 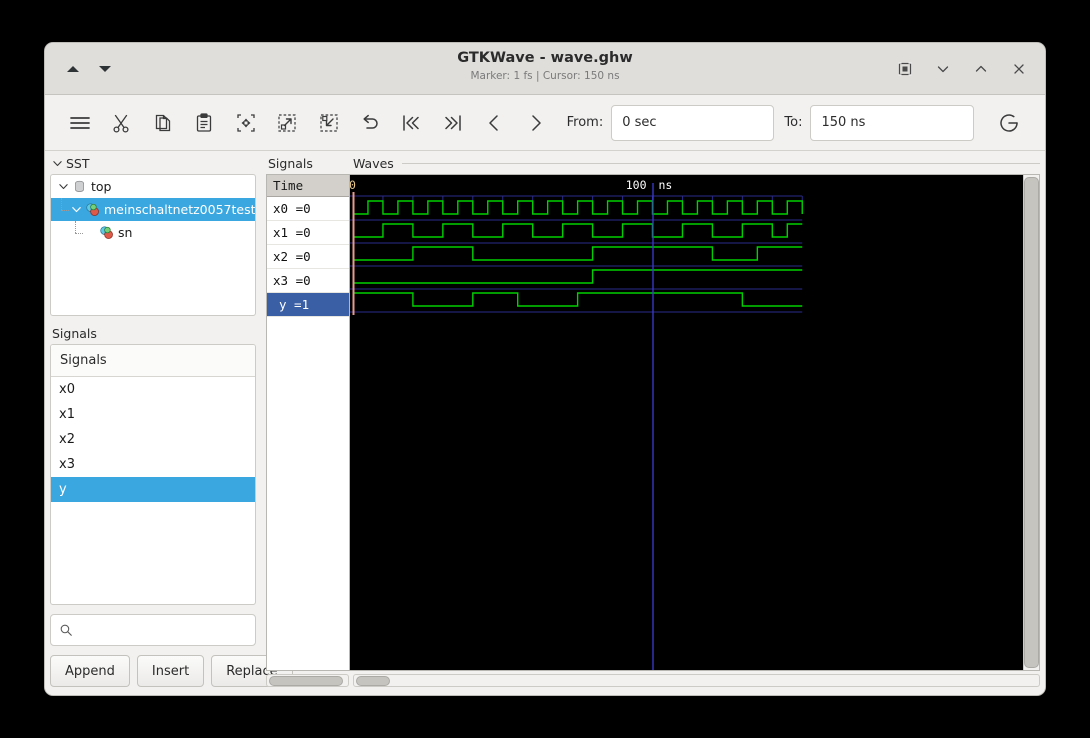 I want to click on from-input: 0 sec, so click(x=693, y=122).